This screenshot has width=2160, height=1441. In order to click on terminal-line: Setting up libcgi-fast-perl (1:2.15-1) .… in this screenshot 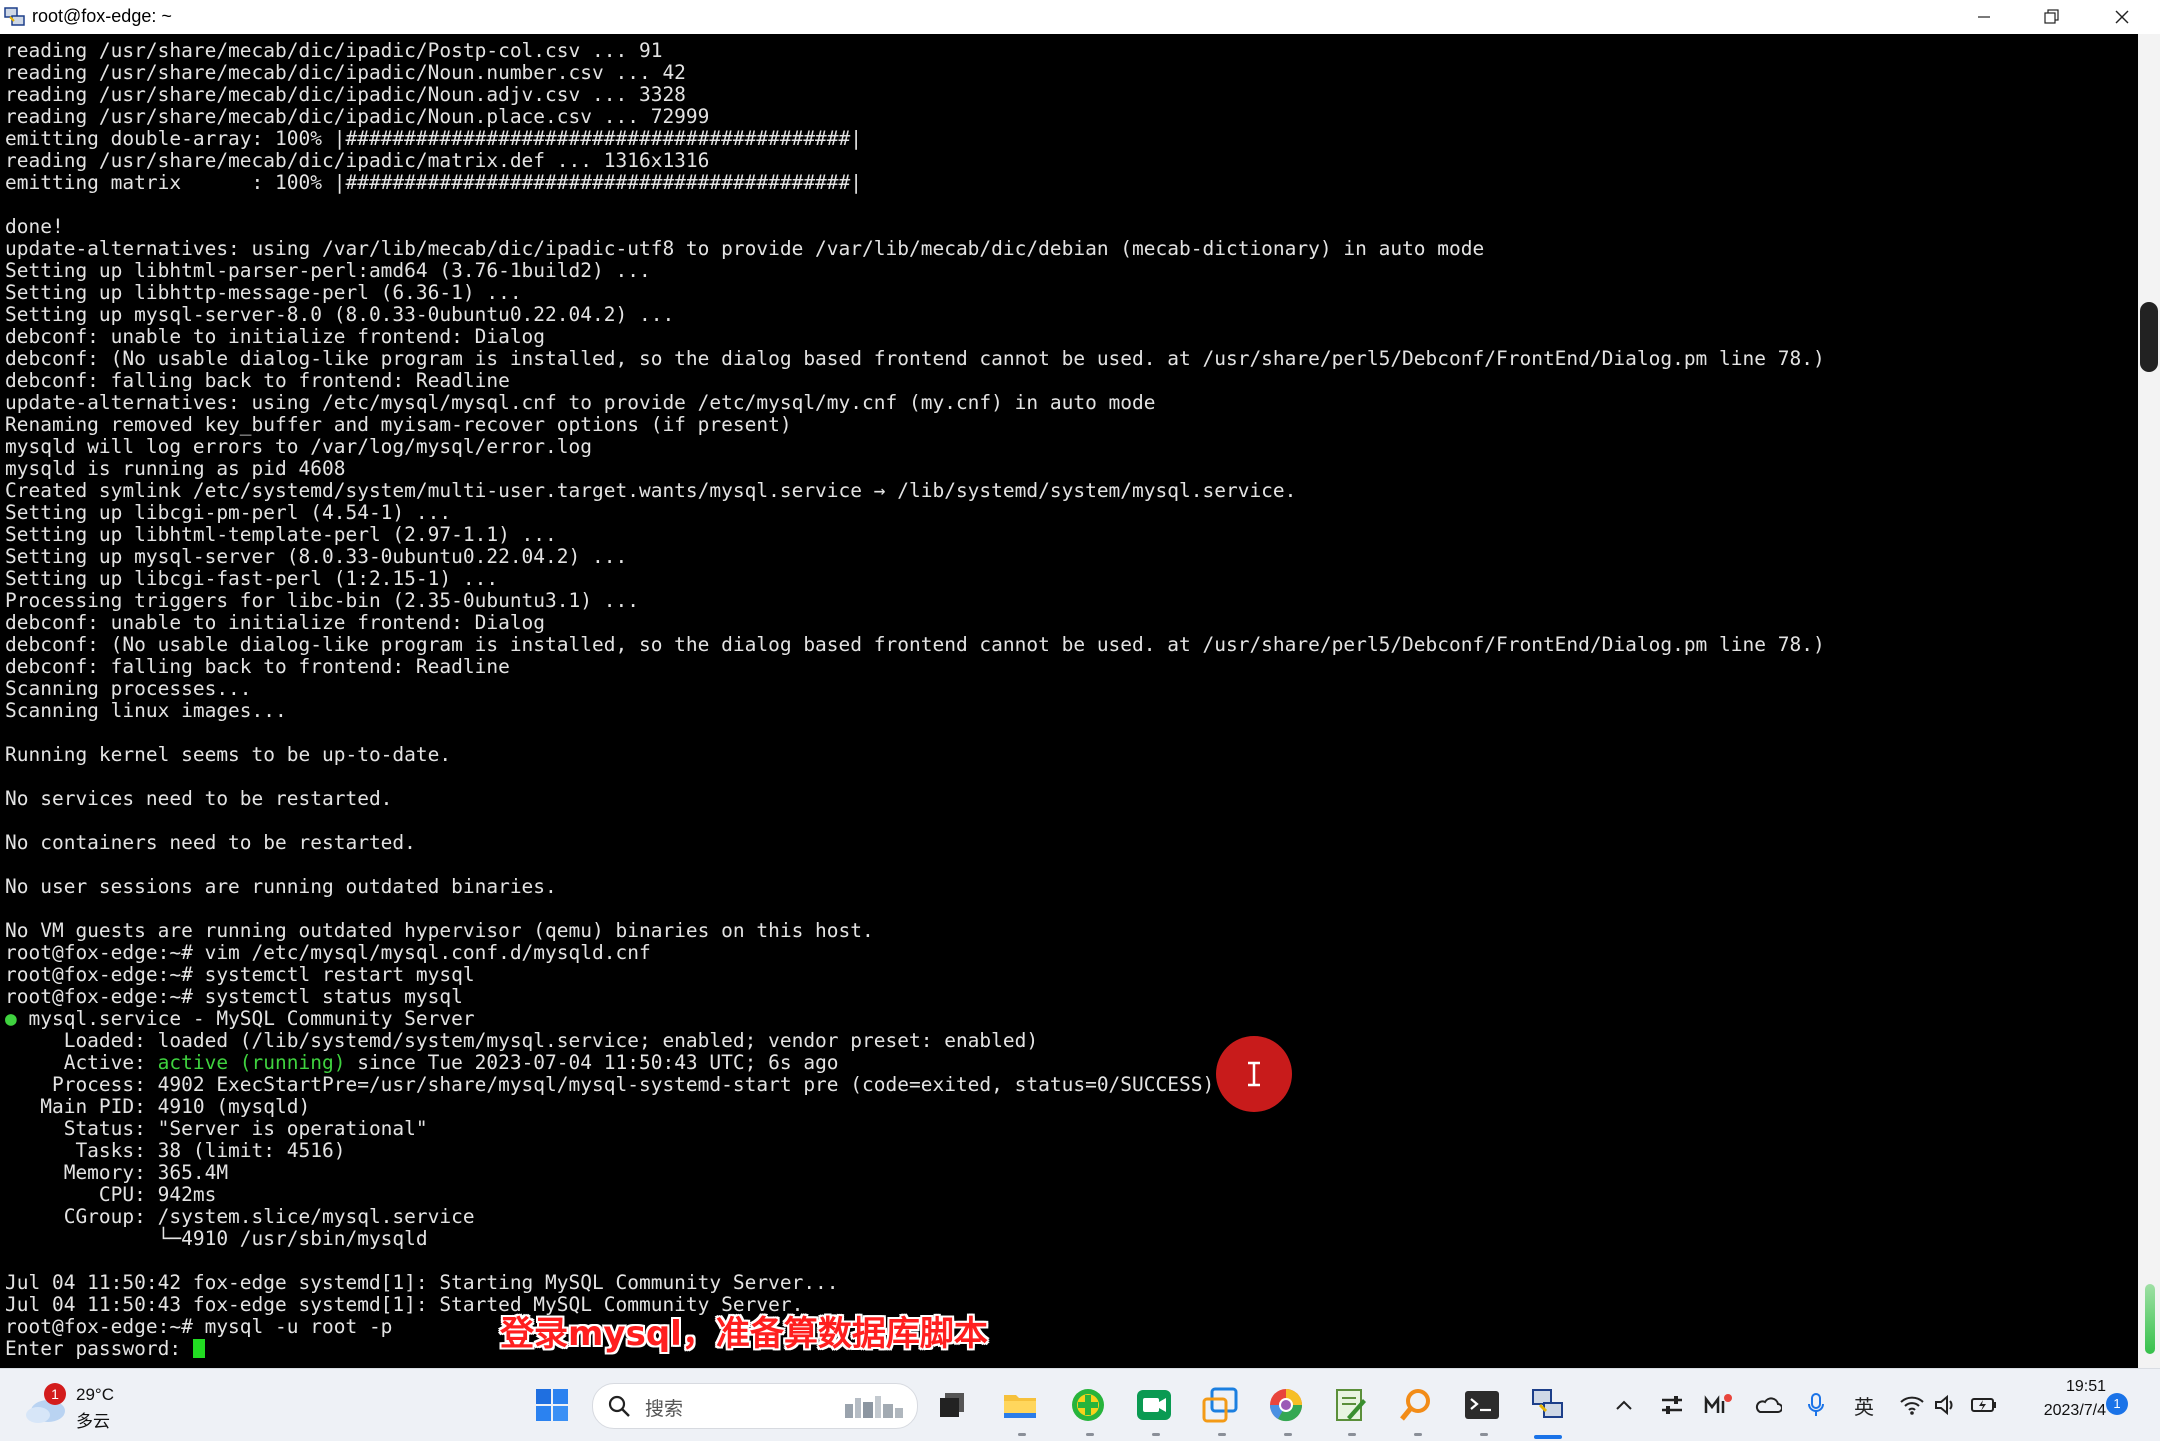, I will do `click(252, 578)`.